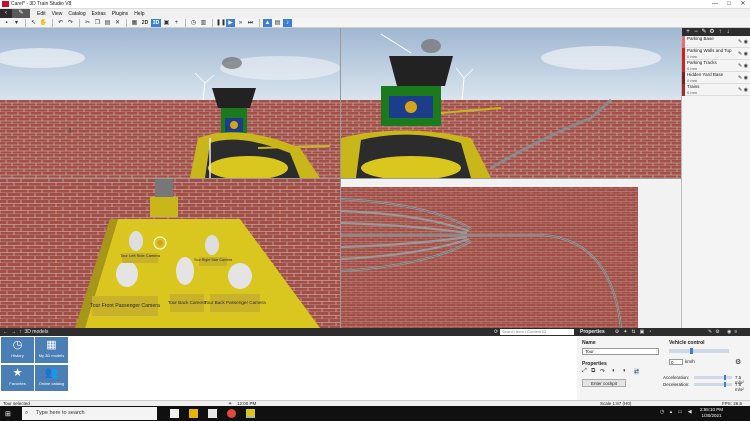 Image resolution: width=750 pixels, height=421 pixels. Describe the element at coordinates (704, 32) in the screenshot. I see `edit-layer-icon: ✎` at that location.